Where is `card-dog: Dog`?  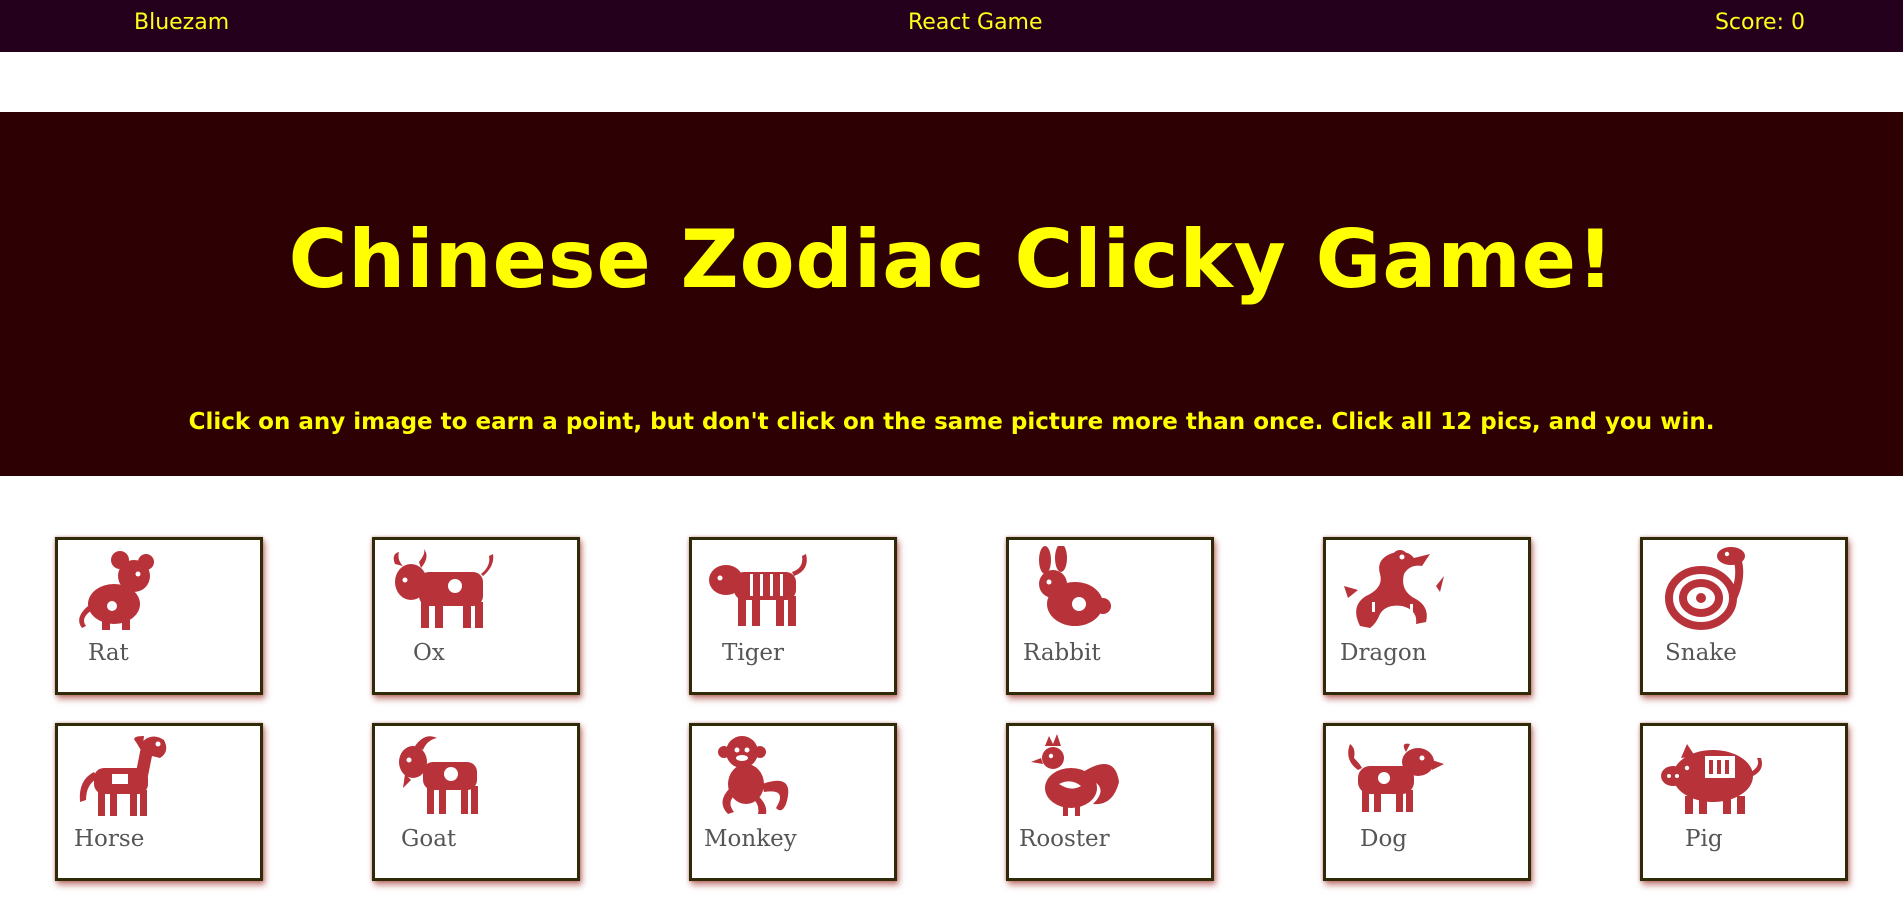
card-dog: Dog is located at coordinates (1427, 802).